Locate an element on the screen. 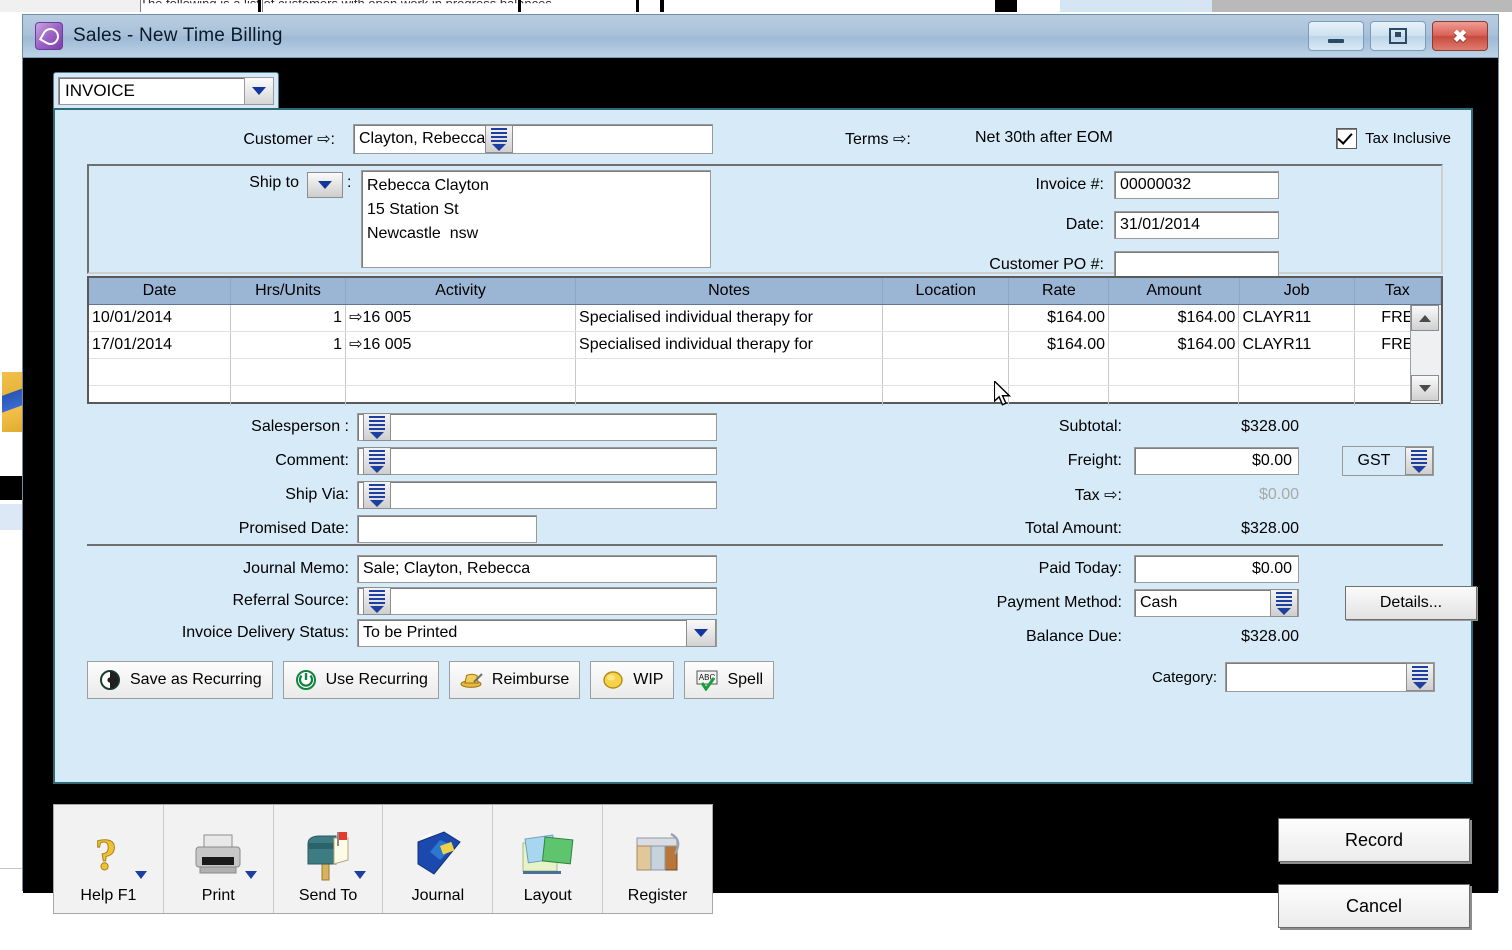 The image size is (1512, 950). comment-input is located at coordinates (537, 461).